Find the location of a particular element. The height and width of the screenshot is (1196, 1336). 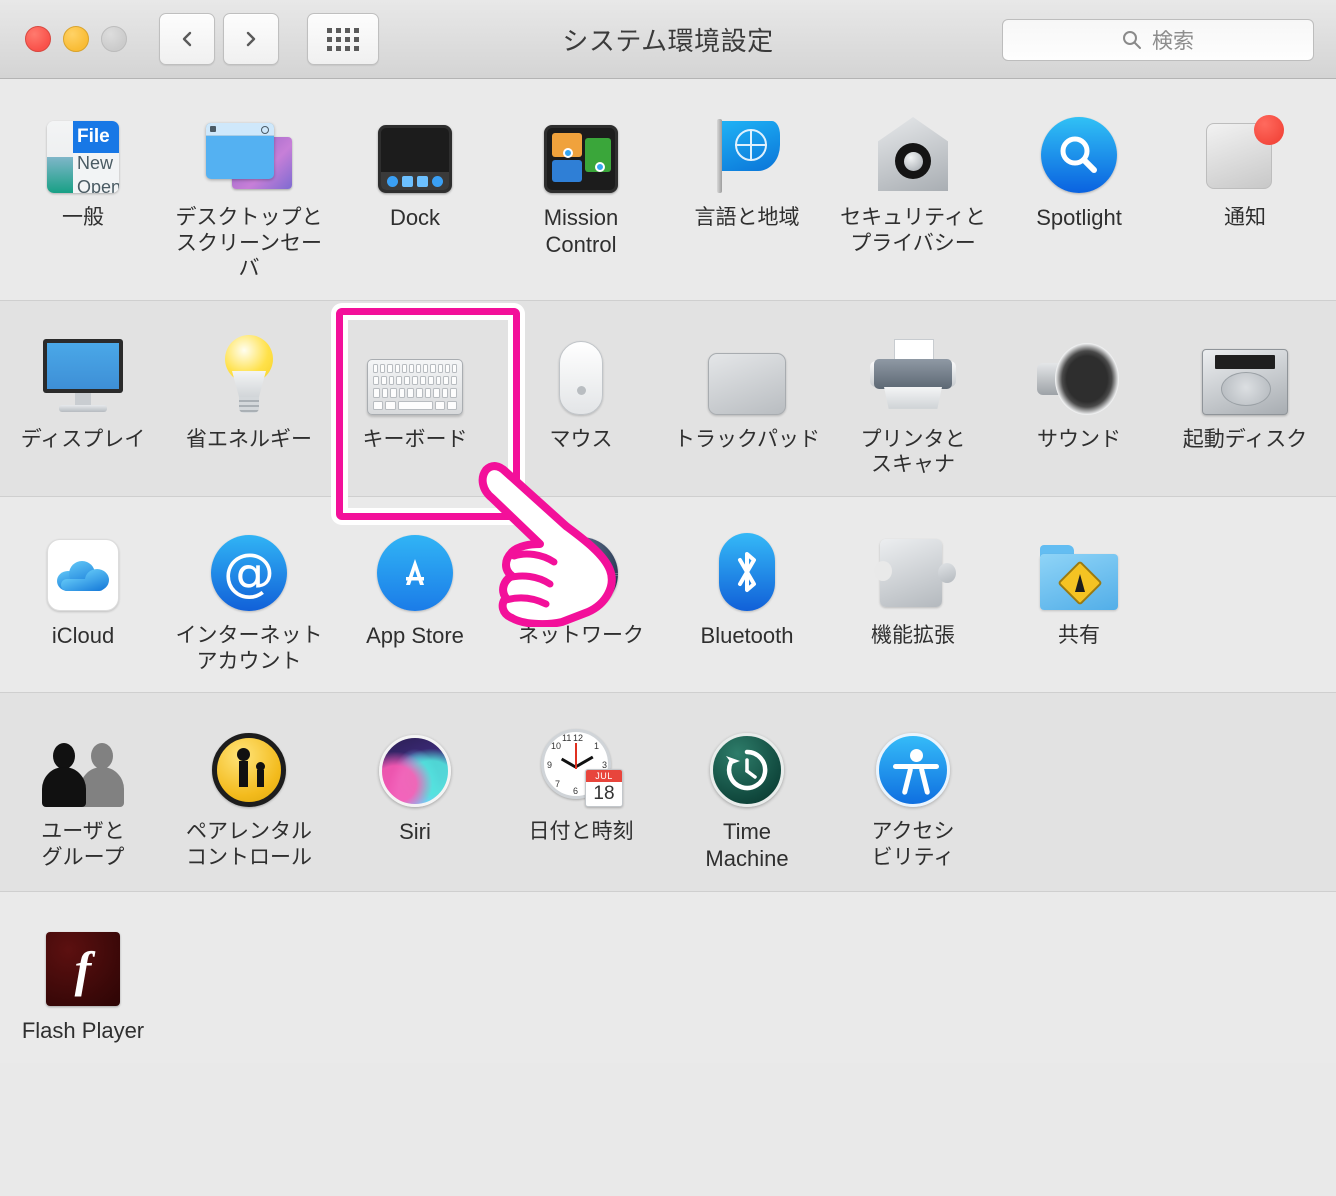

pref-label: Siri is located at coordinates (415, 832).